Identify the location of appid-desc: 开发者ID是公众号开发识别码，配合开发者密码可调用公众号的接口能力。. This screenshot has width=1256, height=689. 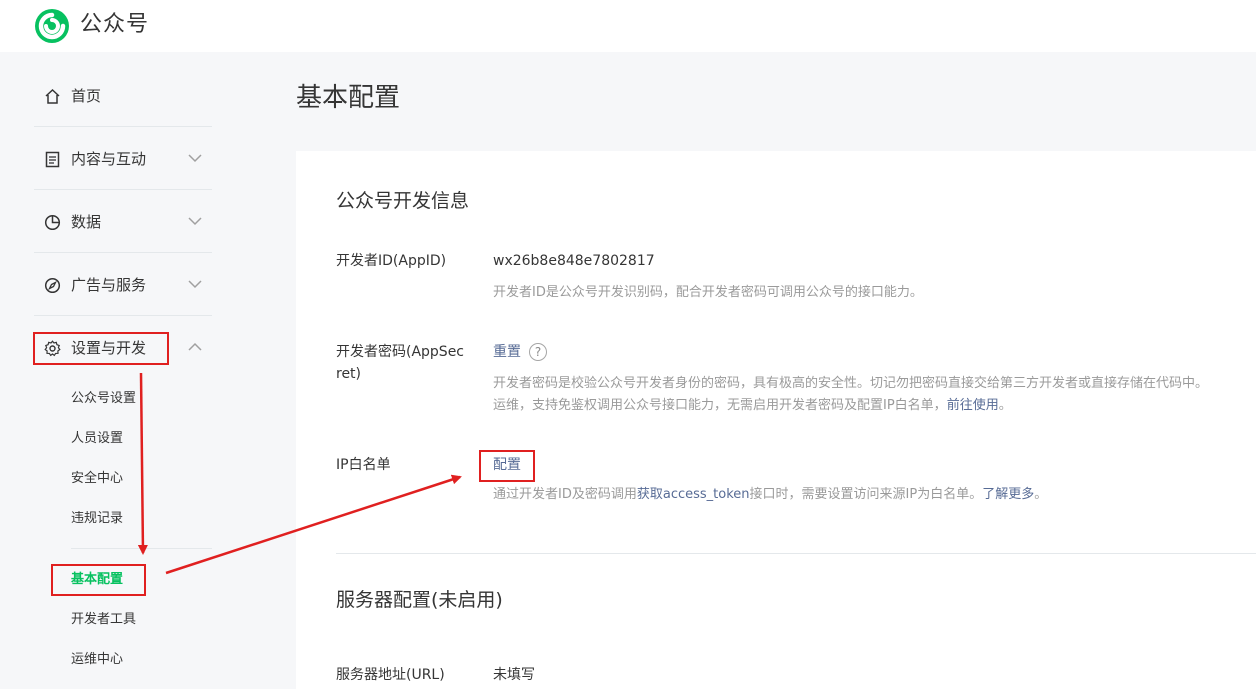
(708, 292).